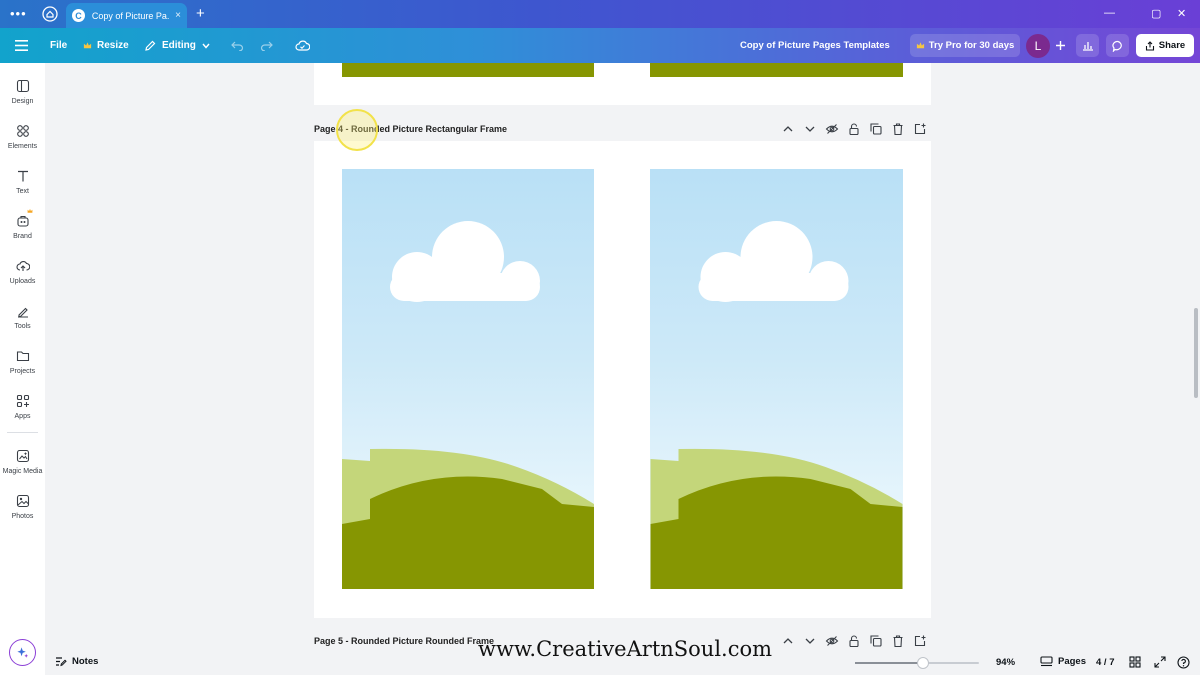  Describe the element at coordinates (404, 641) in the screenshot. I see `page-5-title: Page 5 - Rounded Picture Rounded Frame` at that location.